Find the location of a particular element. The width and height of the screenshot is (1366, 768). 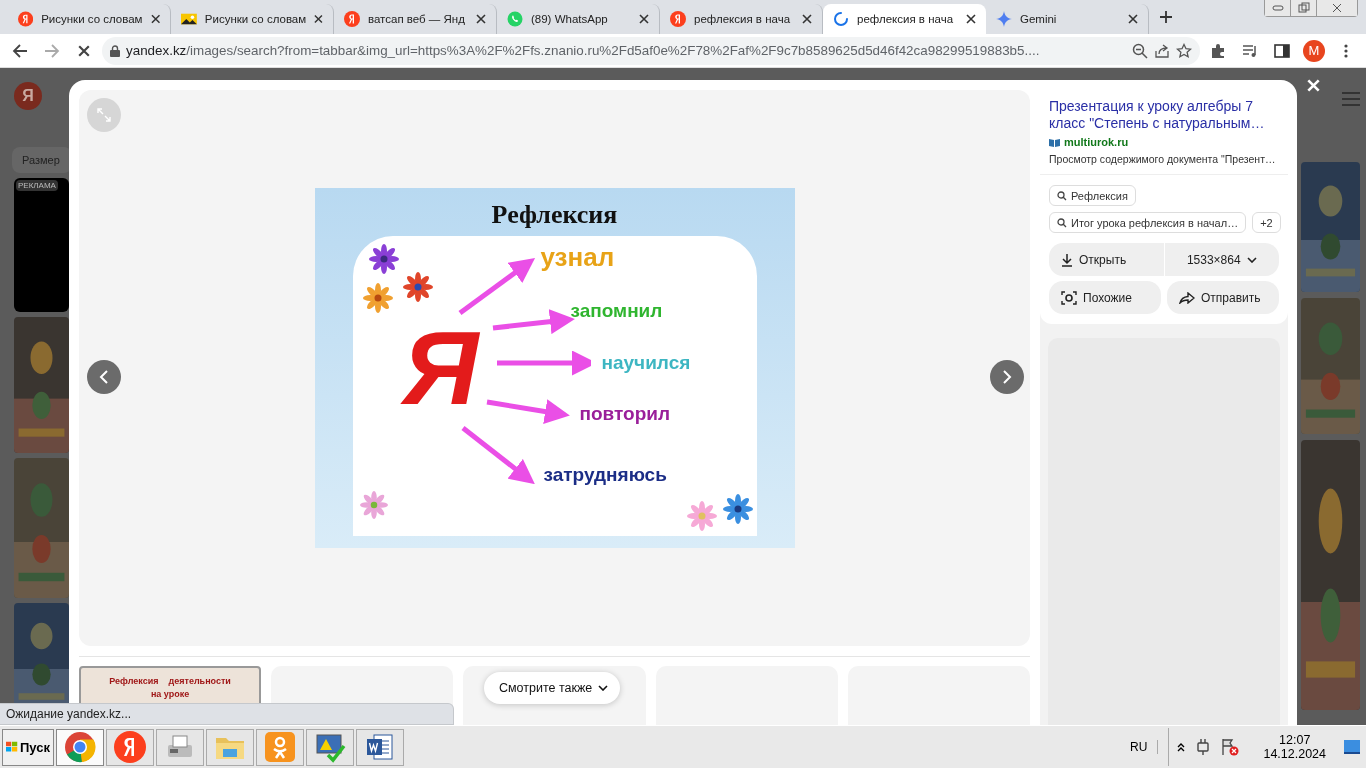

slide-letter: Я is located at coordinates (440, 368).